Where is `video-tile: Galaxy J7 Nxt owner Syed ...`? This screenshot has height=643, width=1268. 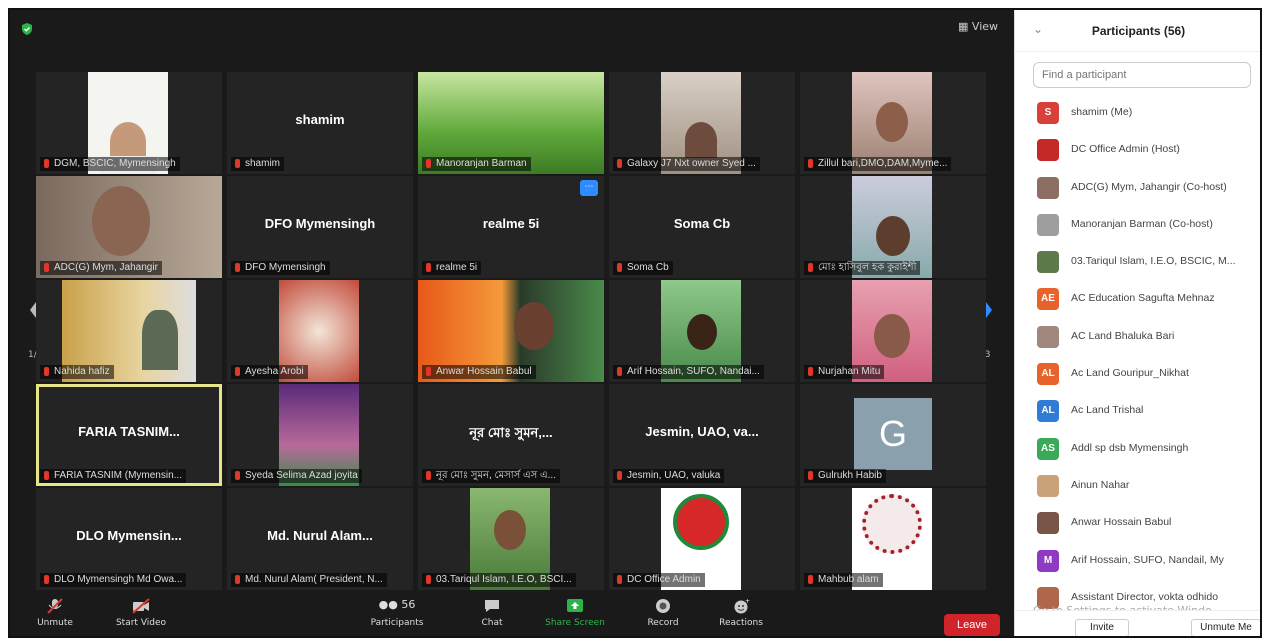 video-tile: Galaxy J7 Nxt owner Syed ... is located at coordinates (702, 123).